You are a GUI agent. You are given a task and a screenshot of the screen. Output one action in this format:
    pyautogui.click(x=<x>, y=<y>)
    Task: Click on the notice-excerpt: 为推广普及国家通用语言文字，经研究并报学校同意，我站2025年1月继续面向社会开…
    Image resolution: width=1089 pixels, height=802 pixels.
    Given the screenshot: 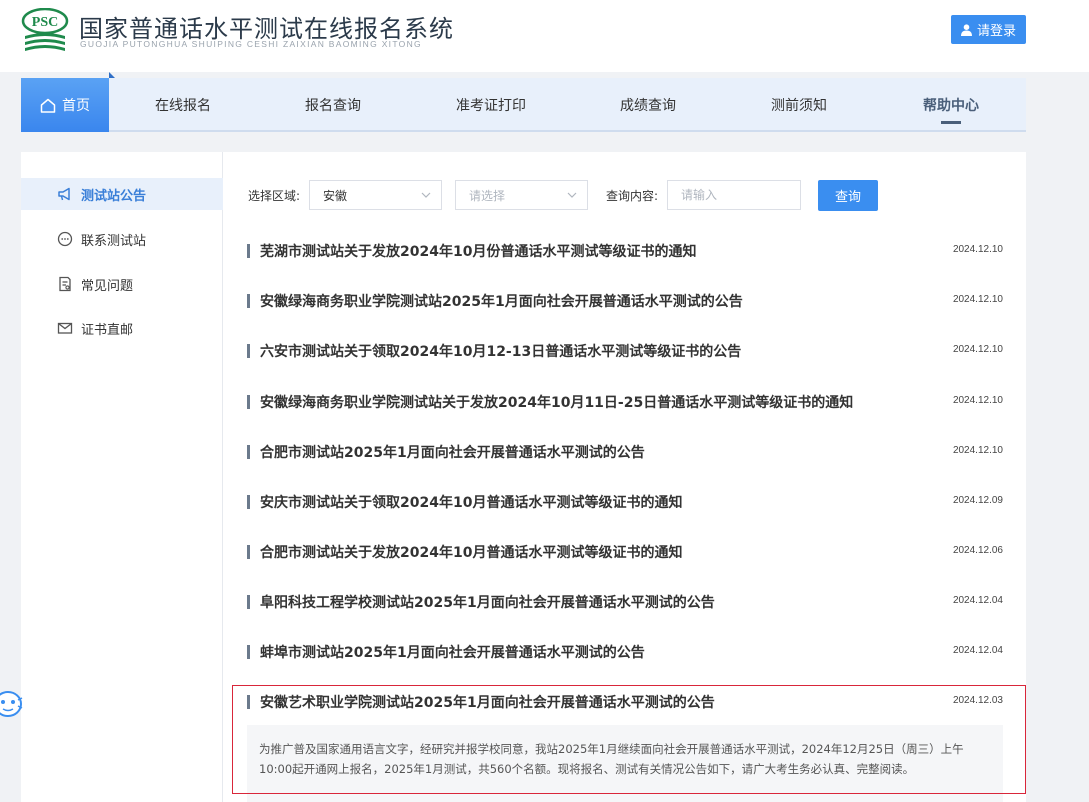 What is the action you would take?
    pyautogui.click(x=625, y=763)
    